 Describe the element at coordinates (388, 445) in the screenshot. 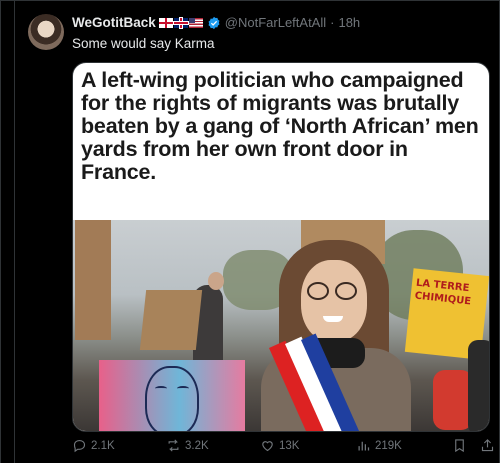

I see `views-count: 219K` at that location.